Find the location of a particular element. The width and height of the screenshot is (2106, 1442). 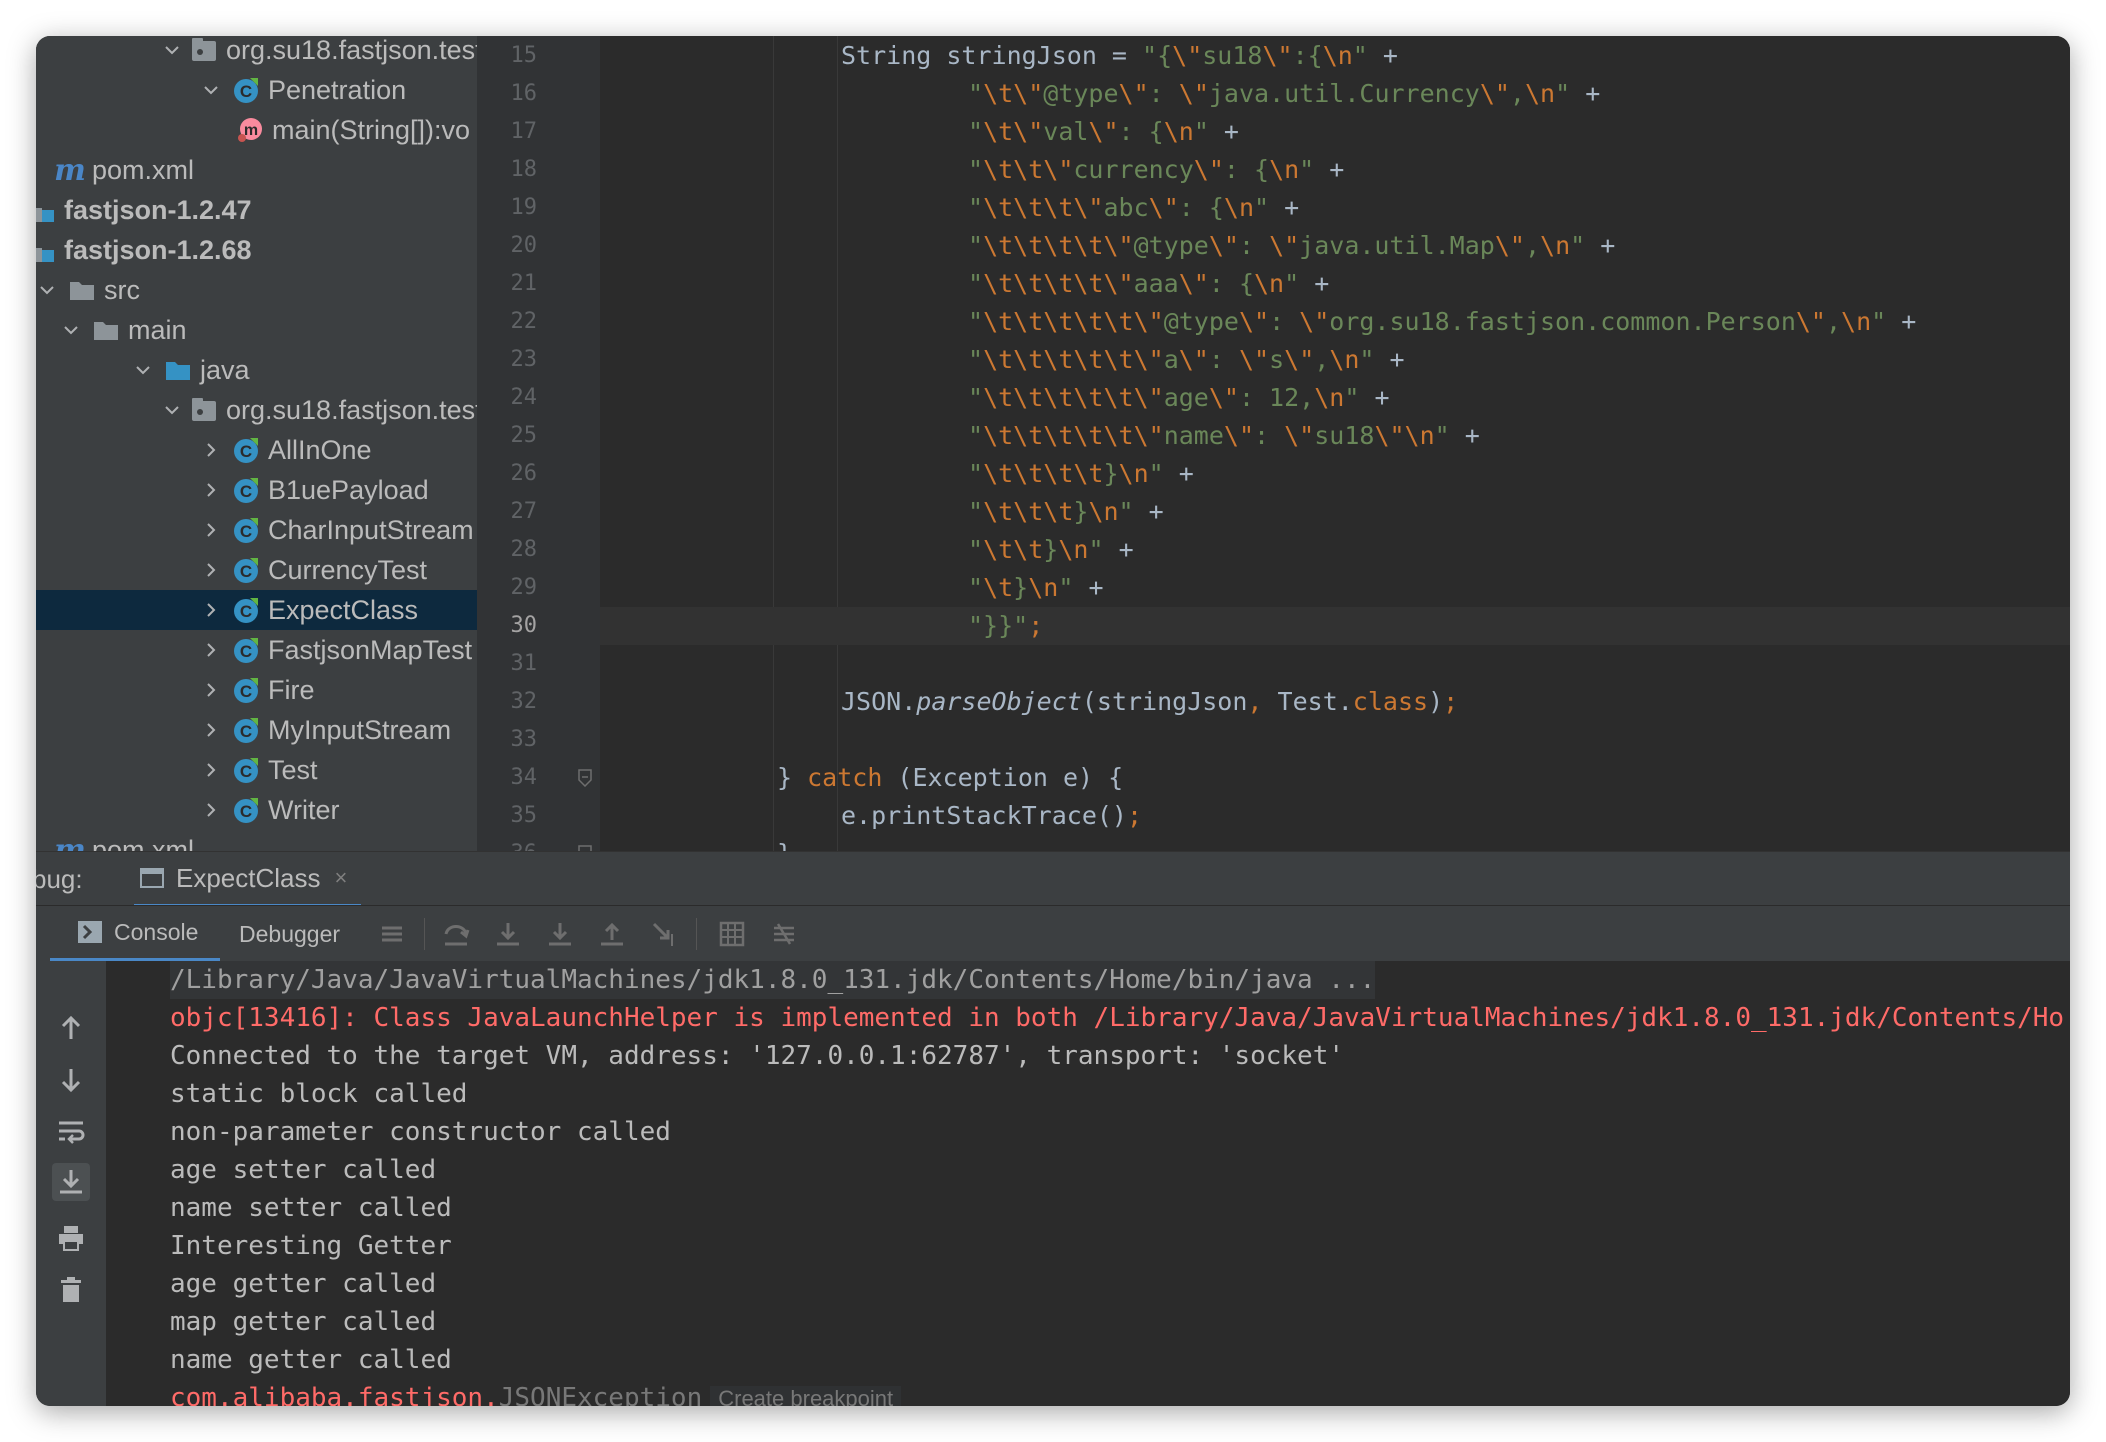

tab-debugger: Debugger is located at coordinates (289, 934).